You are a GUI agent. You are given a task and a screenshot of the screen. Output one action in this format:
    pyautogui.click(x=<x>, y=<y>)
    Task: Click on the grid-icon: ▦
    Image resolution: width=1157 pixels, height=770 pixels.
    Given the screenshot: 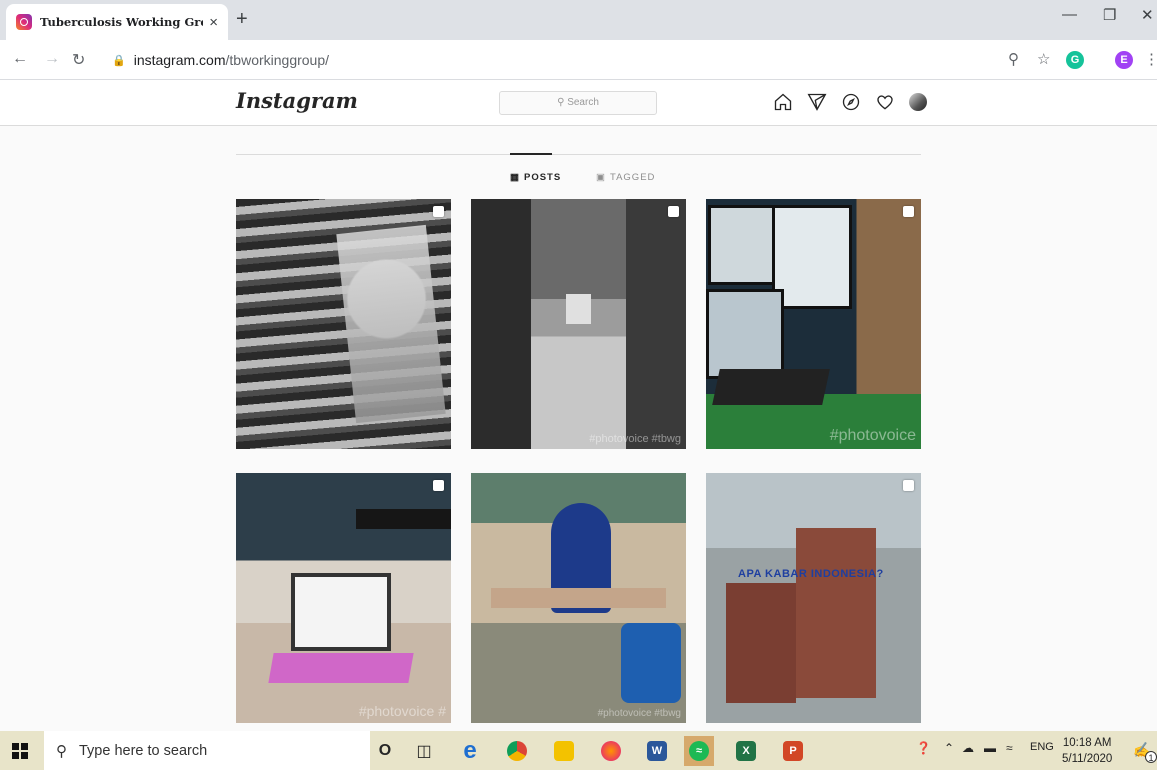 What is the action you would take?
    pyautogui.click(x=515, y=177)
    